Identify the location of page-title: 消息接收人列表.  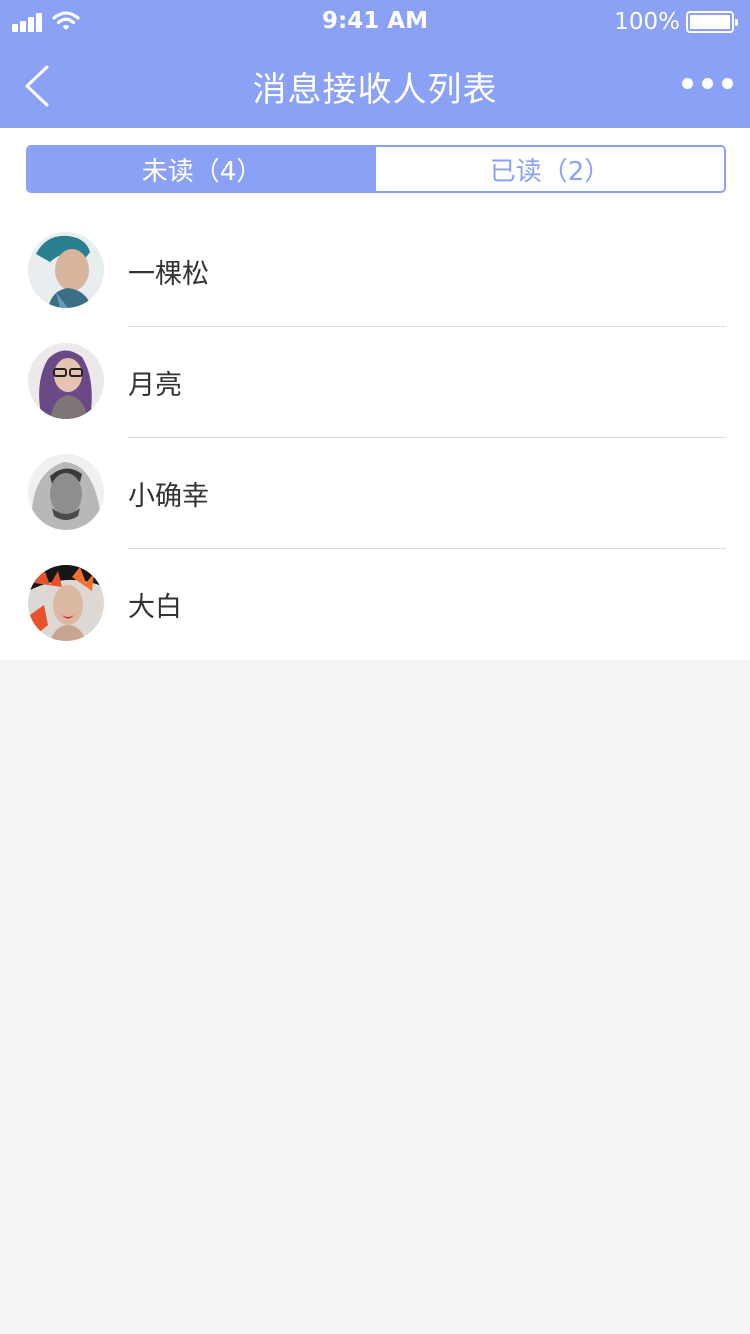
(375, 90).